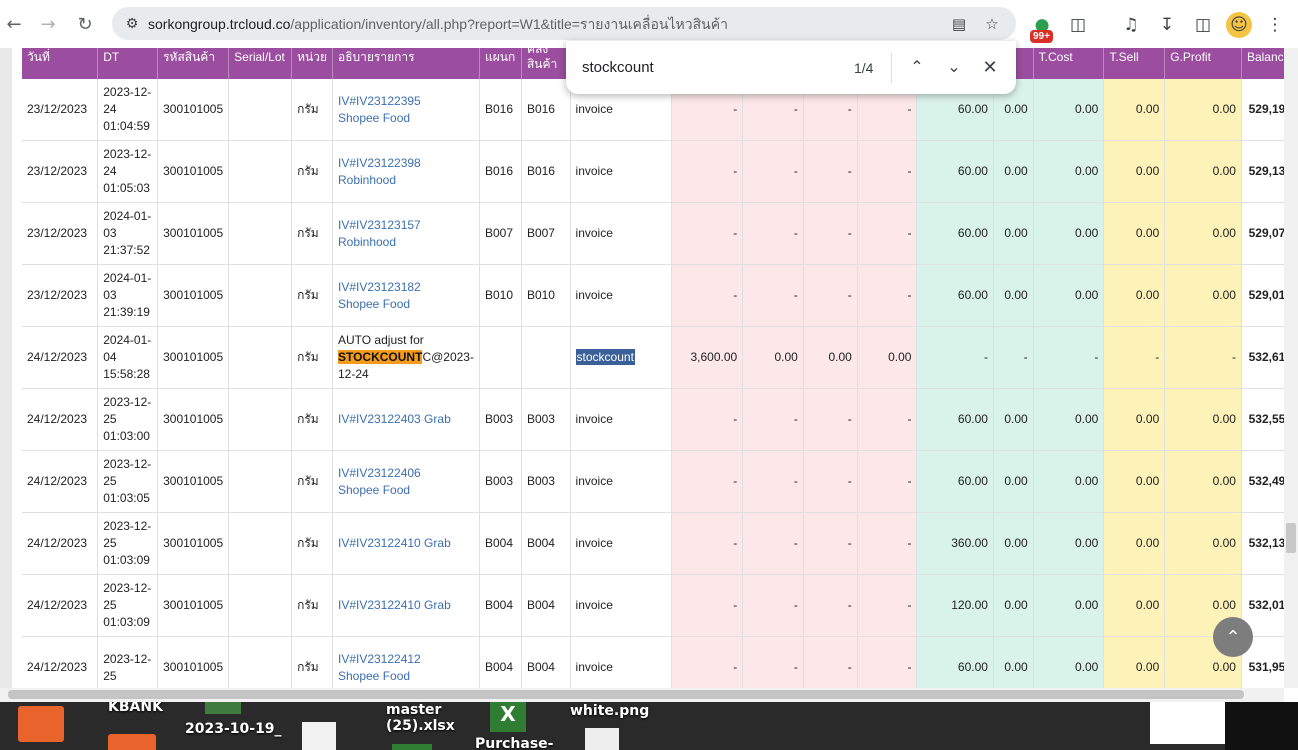  What do you see at coordinates (394, 419) in the screenshot?
I see `document-link: IV#IV23122403 Grab` at bounding box center [394, 419].